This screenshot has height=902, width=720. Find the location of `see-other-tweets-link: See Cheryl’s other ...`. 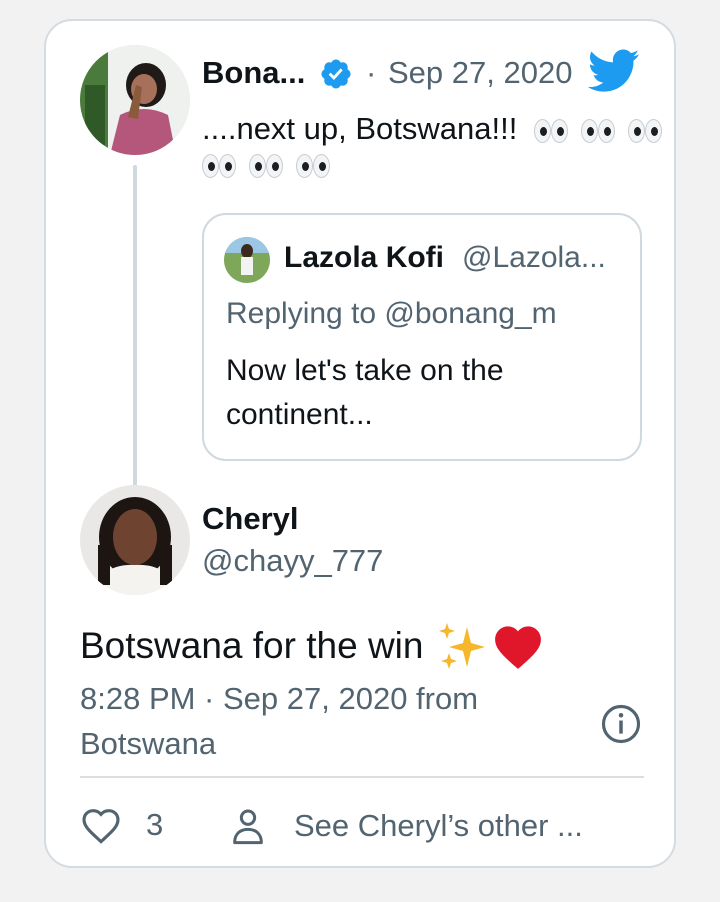

see-other-tweets-link: See Cheryl’s other ... is located at coordinates (405, 826).